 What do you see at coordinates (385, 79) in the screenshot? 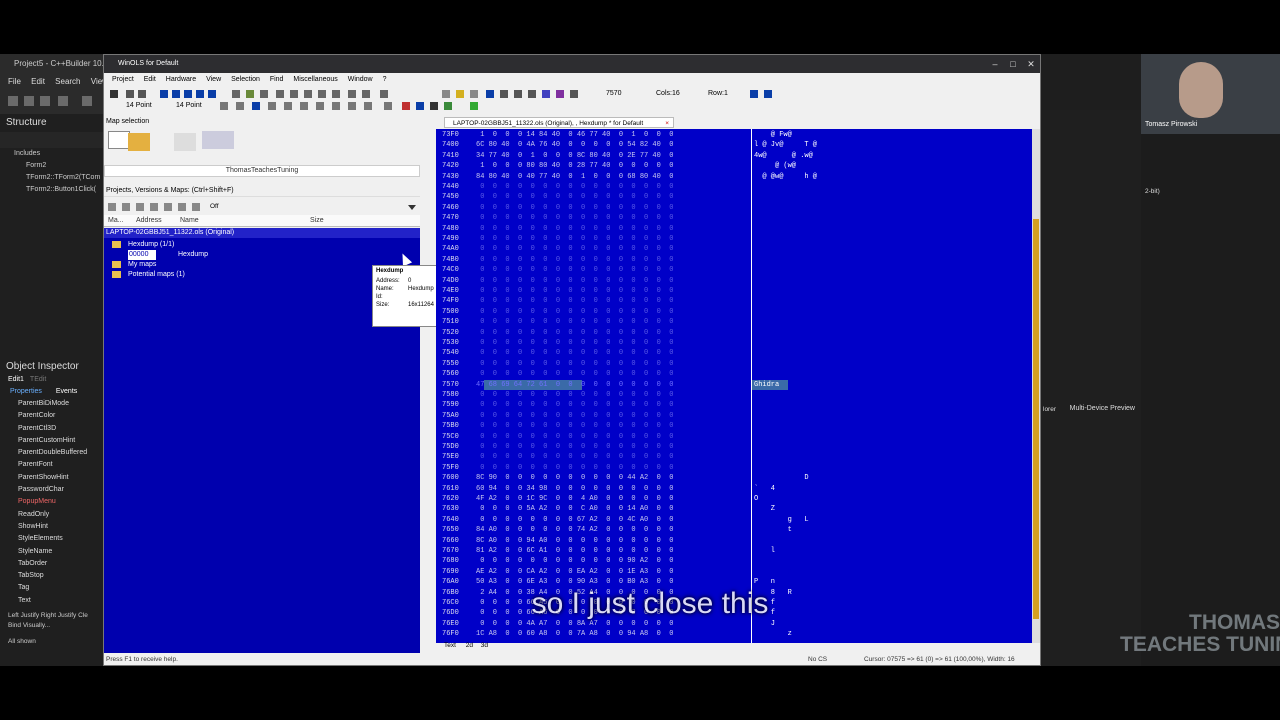
I see `menu-help: ?` at bounding box center [385, 79].